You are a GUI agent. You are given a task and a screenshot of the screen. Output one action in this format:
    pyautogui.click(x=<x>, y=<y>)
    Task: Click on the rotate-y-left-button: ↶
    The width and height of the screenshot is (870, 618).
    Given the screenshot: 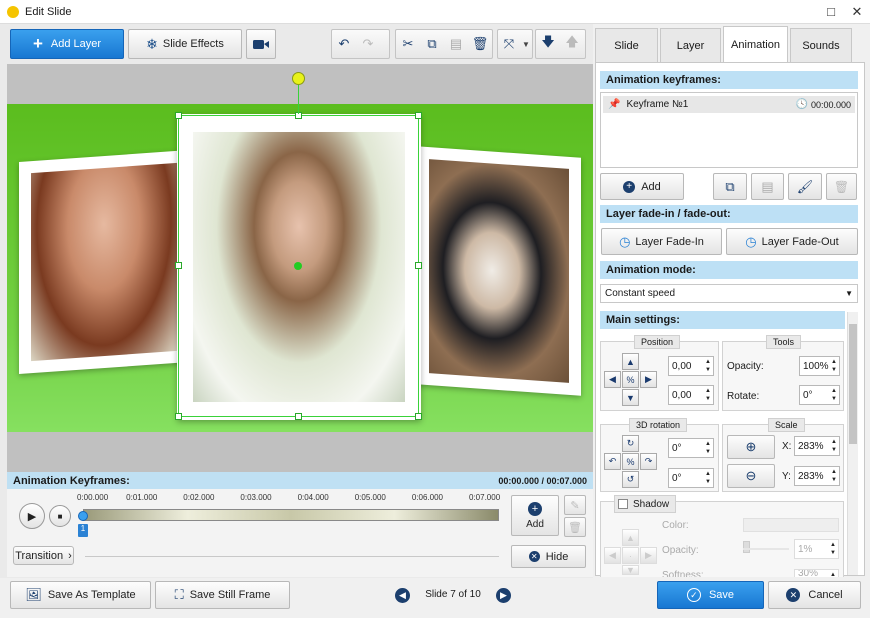 What is the action you would take?
    pyautogui.click(x=612, y=461)
    